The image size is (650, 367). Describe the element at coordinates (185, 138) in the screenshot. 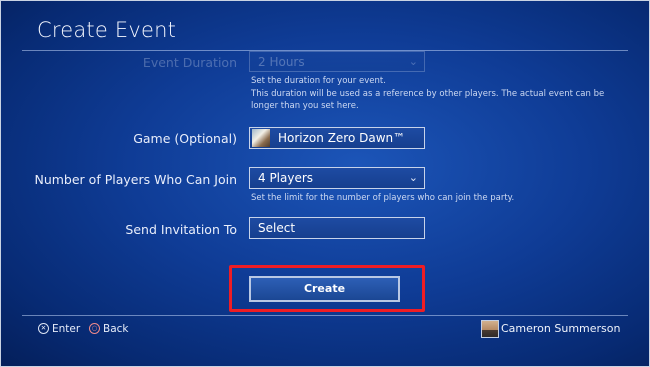

I see `game-label: Game (Optional)` at that location.